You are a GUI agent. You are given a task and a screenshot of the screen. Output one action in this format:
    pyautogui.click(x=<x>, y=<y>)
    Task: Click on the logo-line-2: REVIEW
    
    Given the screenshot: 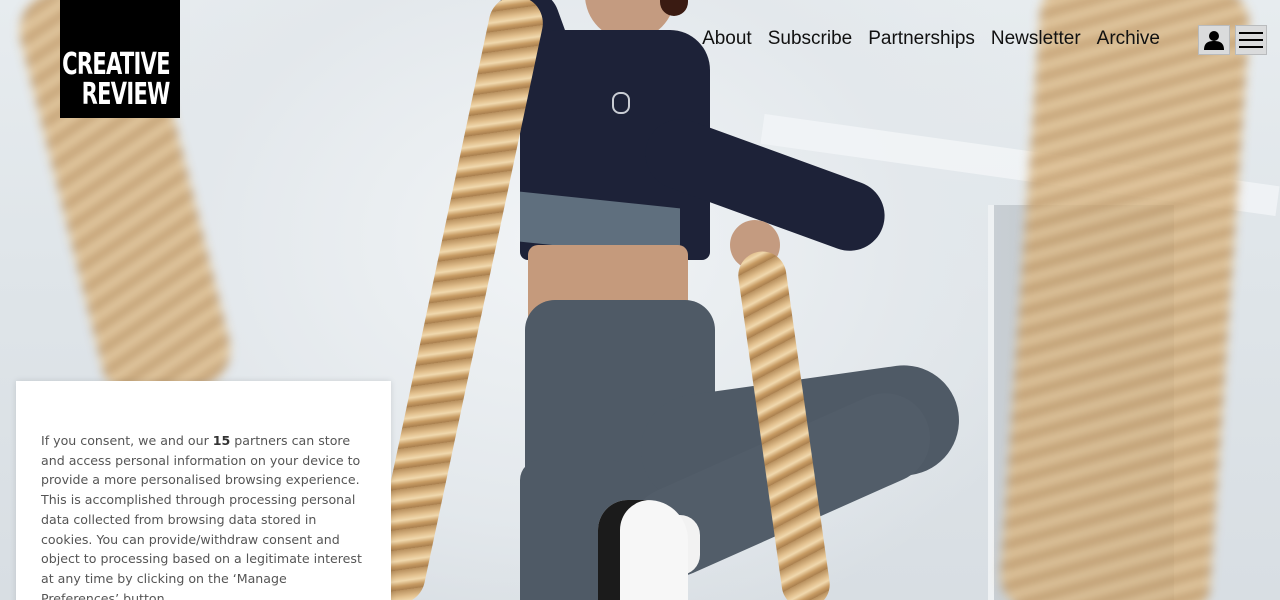 What is the action you would take?
    pyautogui.click(x=126, y=94)
    